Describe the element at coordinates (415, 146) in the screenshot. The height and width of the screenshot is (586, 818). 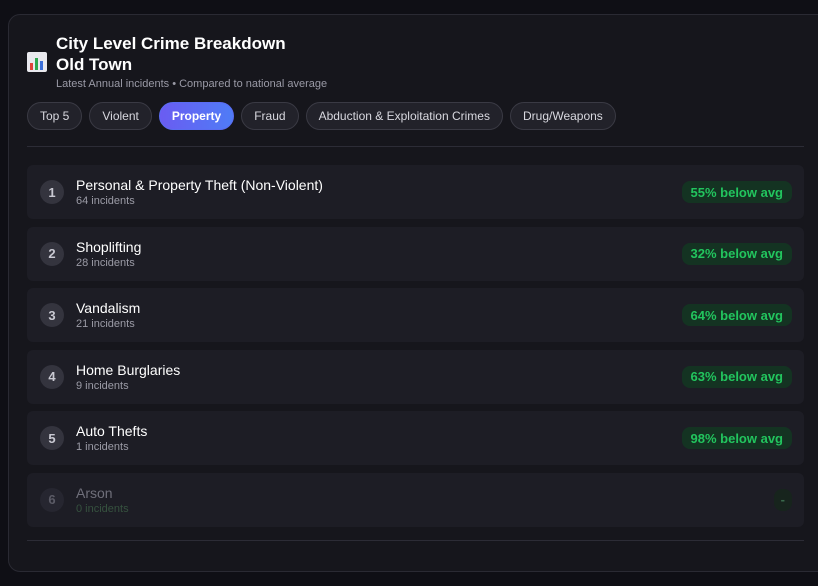
I see `tabs-divider` at that location.